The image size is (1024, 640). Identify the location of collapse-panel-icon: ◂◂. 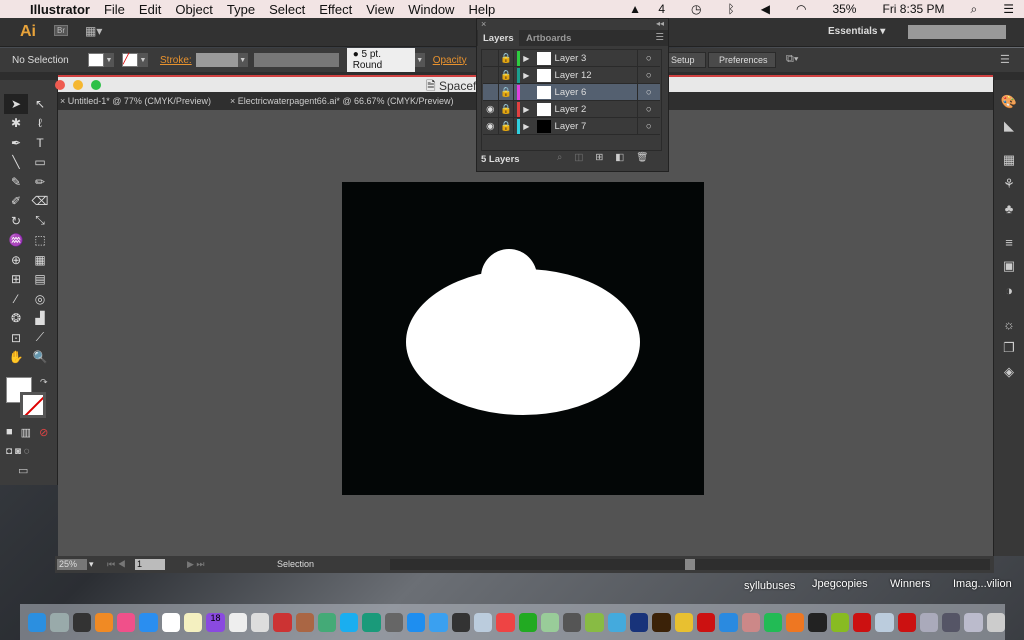
(660, 23).